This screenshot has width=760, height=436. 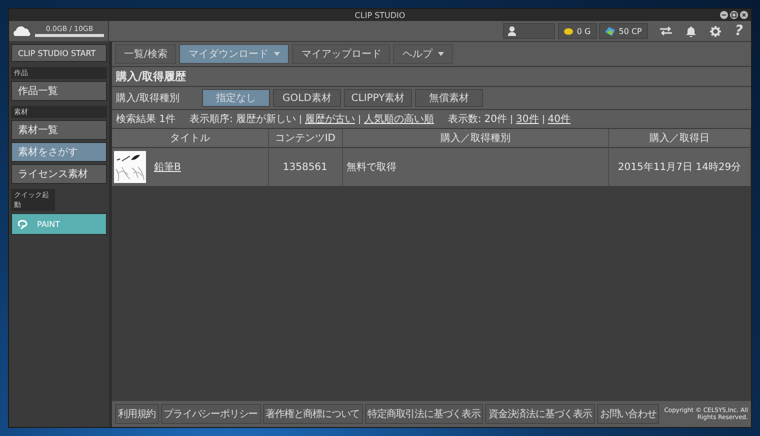 I want to click on tab: マイアップロード, so click(x=341, y=54).